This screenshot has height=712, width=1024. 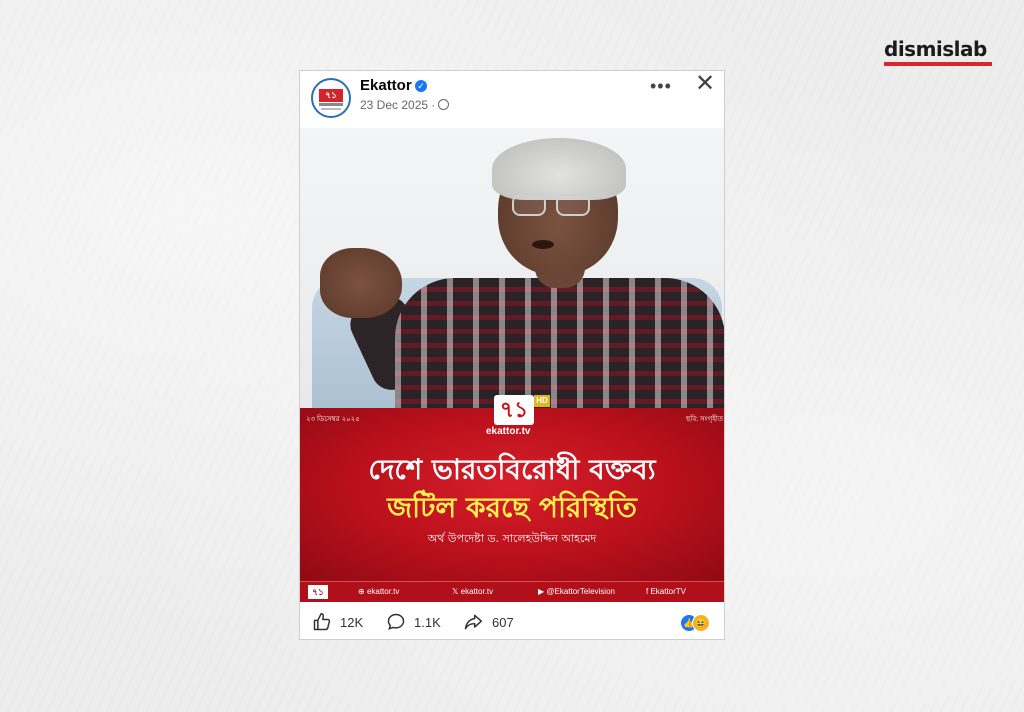 What do you see at coordinates (421, 86) in the screenshot?
I see `verified-check-icon: ✓` at bounding box center [421, 86].